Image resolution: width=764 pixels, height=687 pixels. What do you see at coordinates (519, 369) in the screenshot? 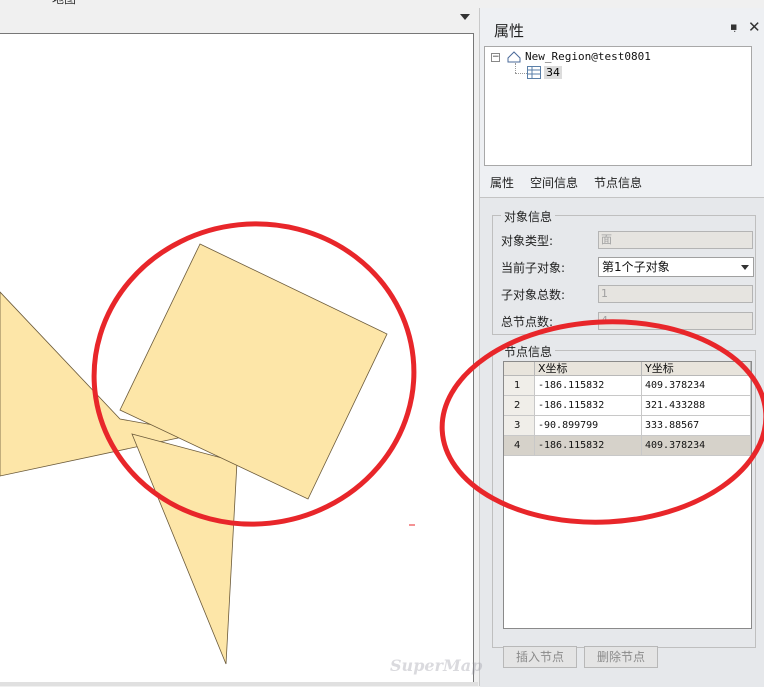
I see `table-header-index` at bounding box center [519, 369].